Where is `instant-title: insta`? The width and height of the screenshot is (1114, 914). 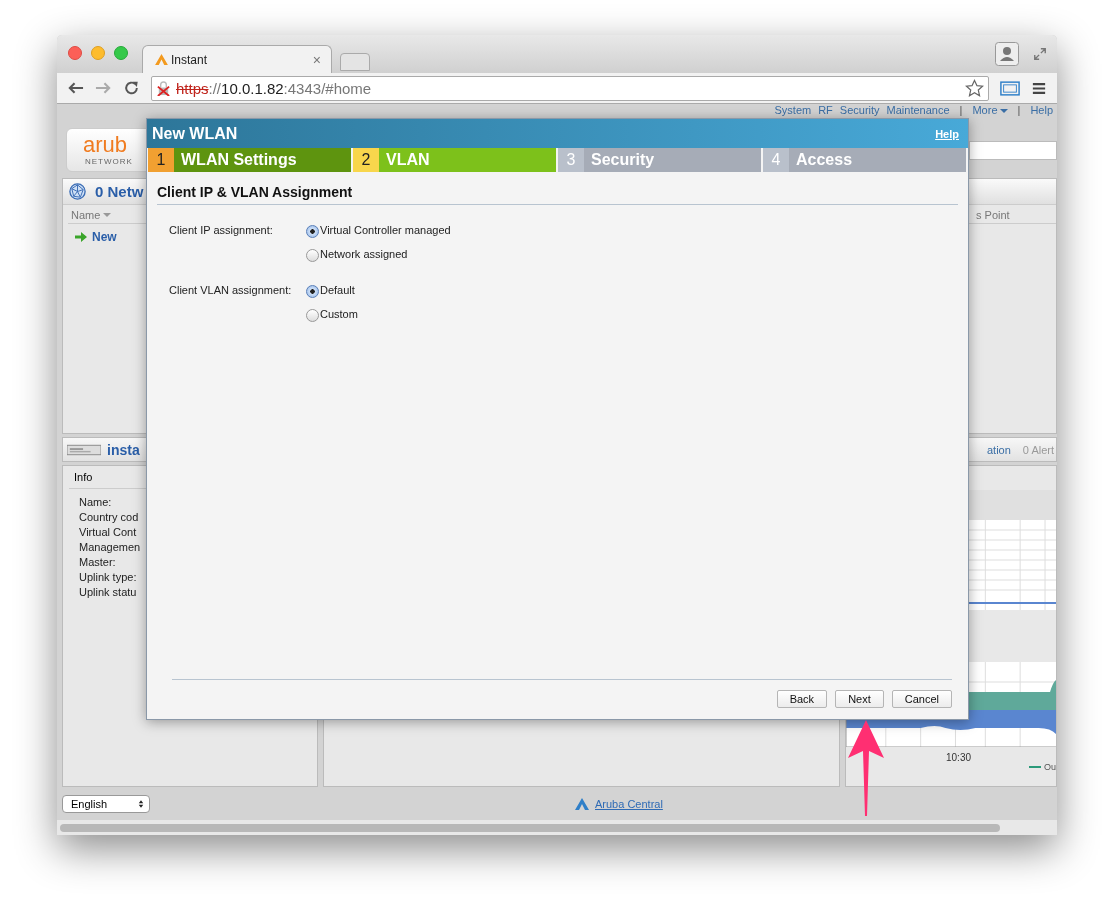
instant-title: insta is located at coordinates (123, 449).